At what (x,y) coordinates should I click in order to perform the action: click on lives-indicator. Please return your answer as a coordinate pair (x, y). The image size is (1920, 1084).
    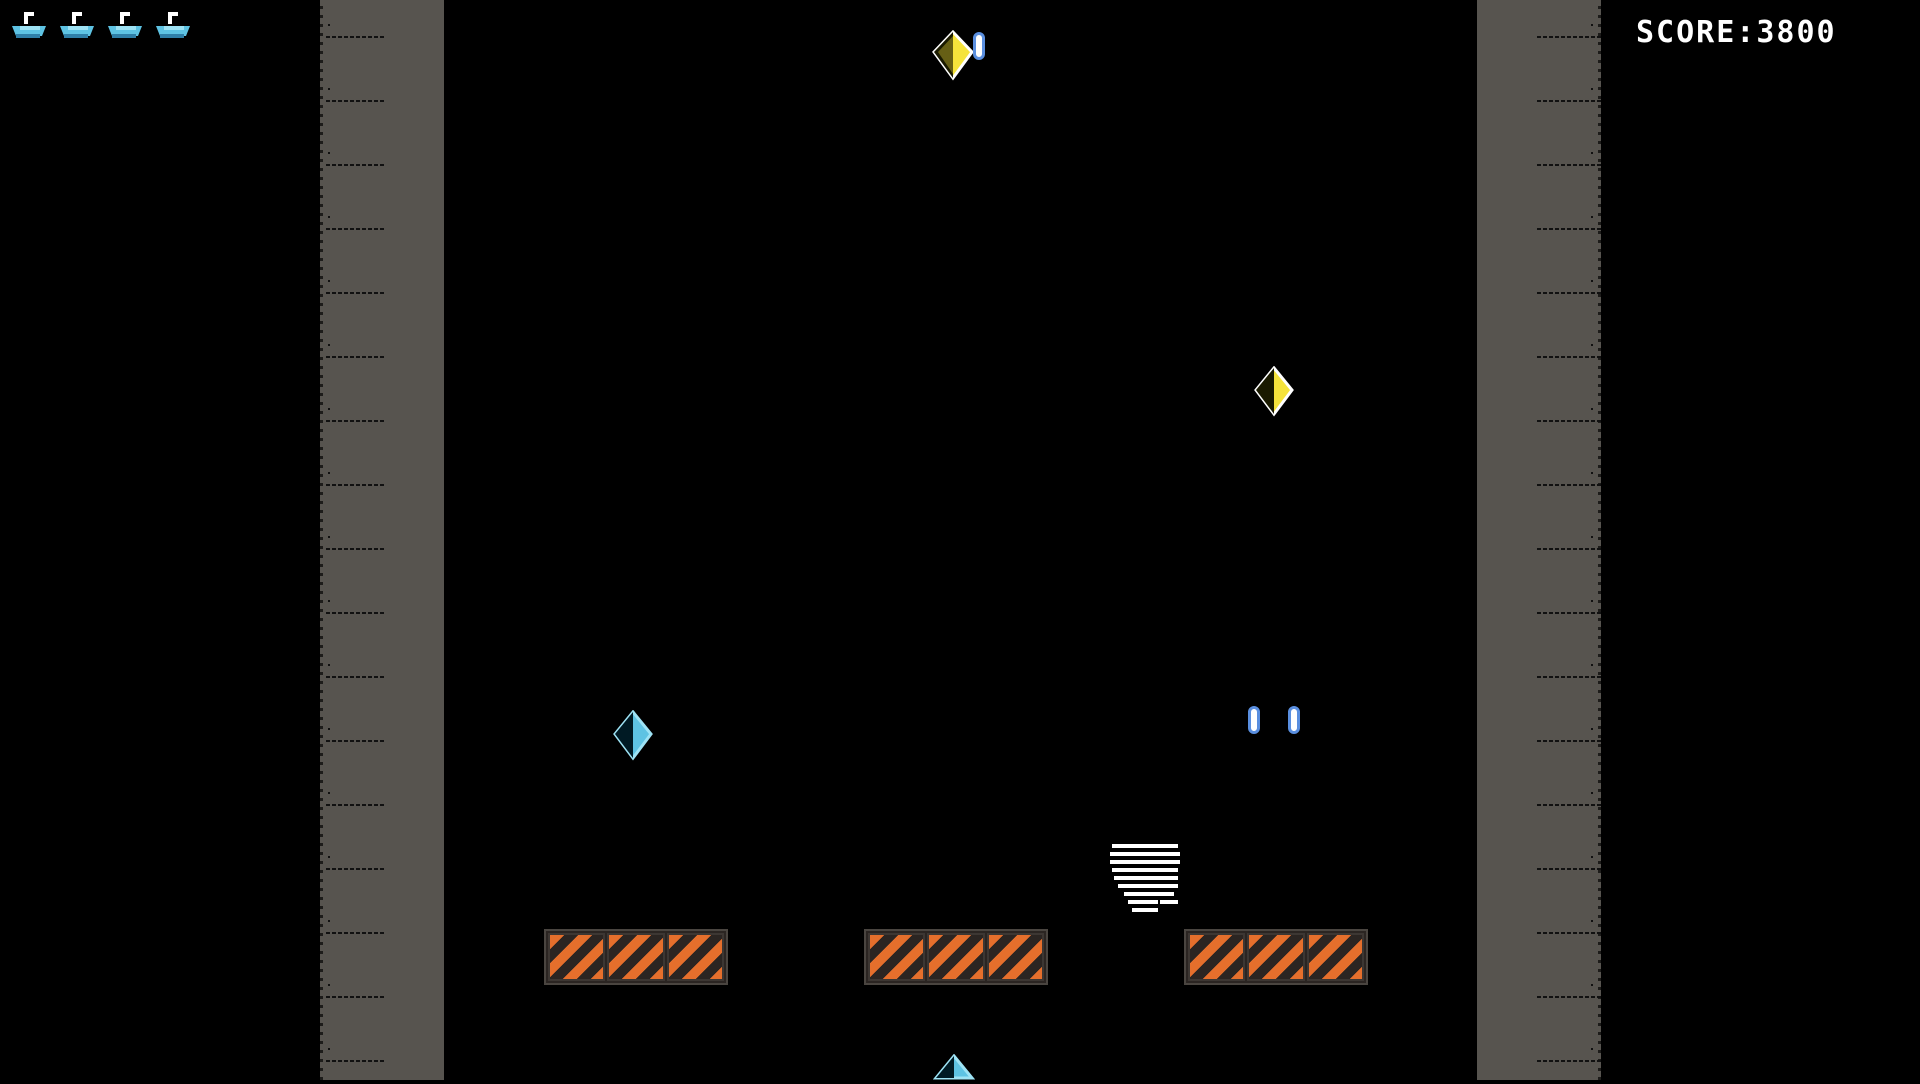
    Looking at the image, I should click on (100, 25).